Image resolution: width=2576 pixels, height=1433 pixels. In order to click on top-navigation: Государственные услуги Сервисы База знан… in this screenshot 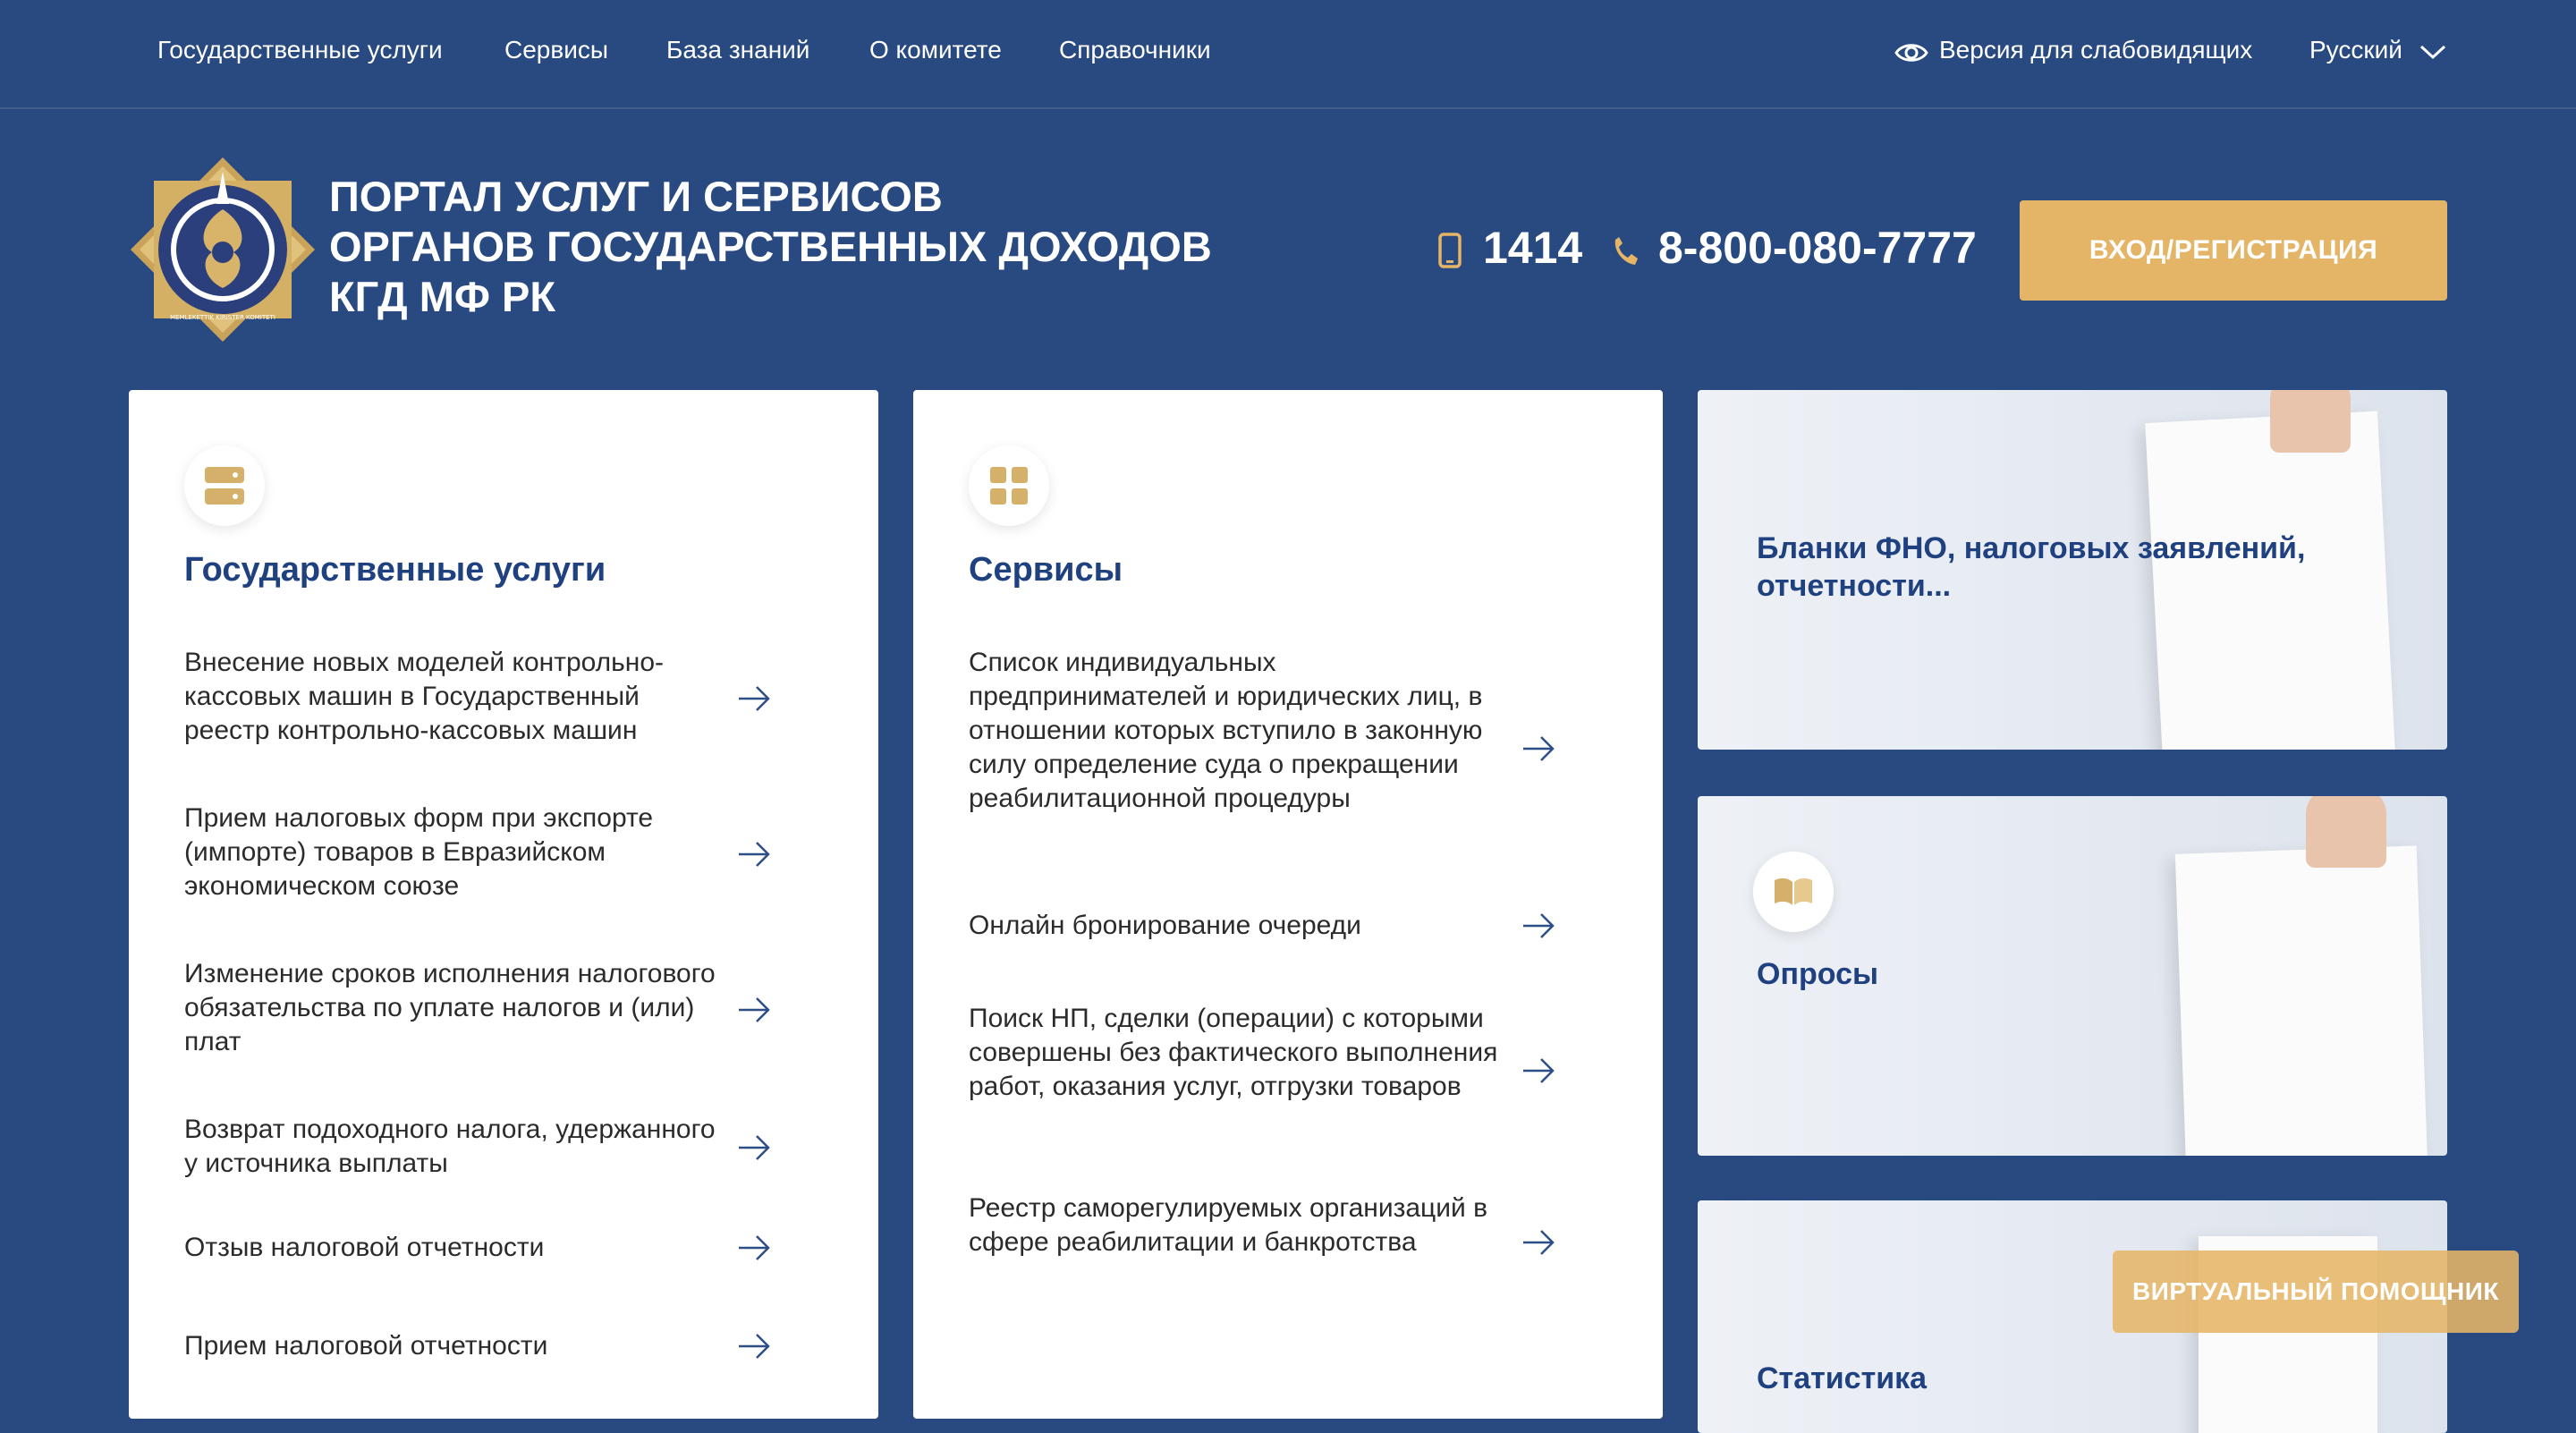, I will do `click(1288, 54)`.